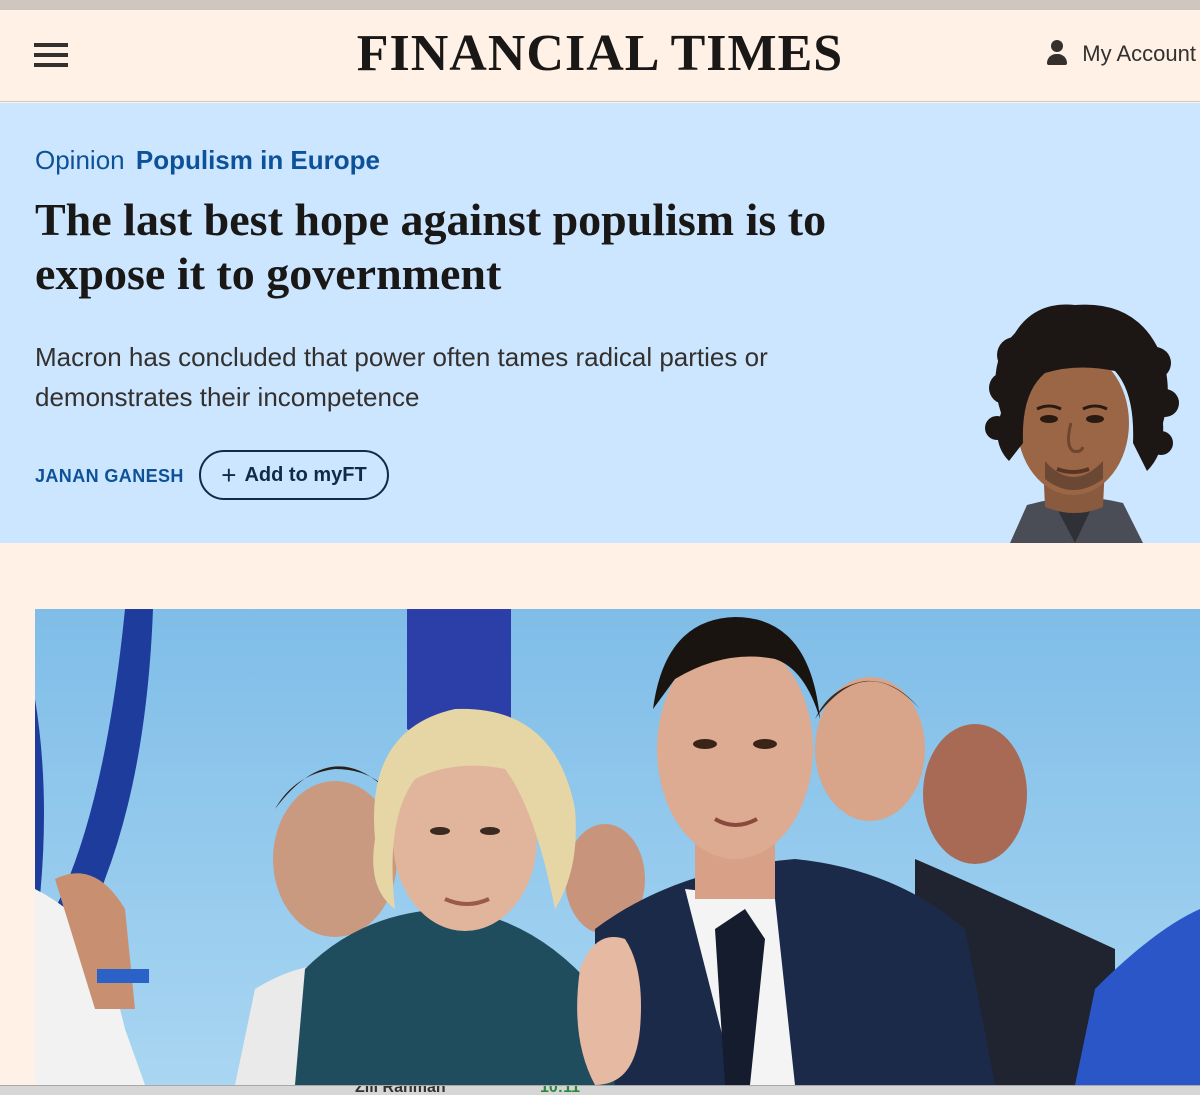  What do you see at coordinates (600, 1090) in the screenshot?
I see `os-taskbar: Zill Rahman 10:11` at bounding box center [600, 1090].